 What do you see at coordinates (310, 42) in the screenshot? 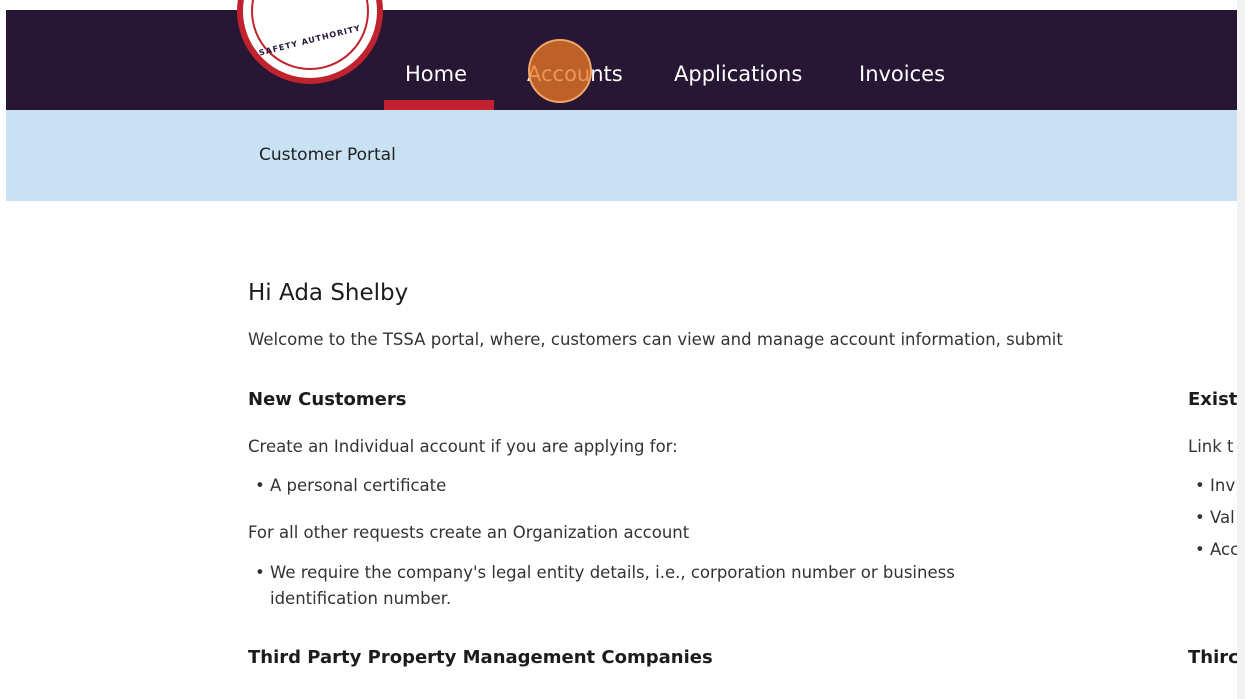
I see `tssa-logo: SAFETY AUTHORITY` at bounding box center [310, 42].